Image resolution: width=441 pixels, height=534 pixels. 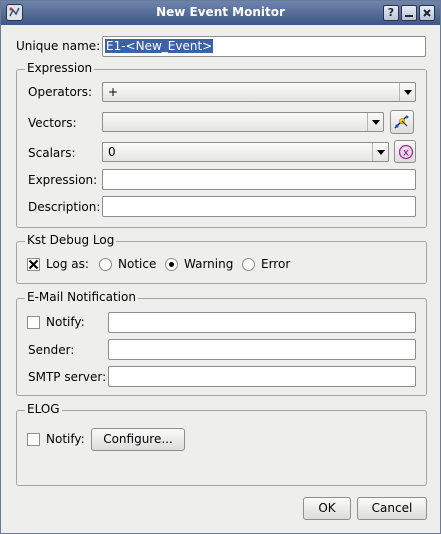 I want to click on operators-label: Operators:, so click(x=60, y=92).